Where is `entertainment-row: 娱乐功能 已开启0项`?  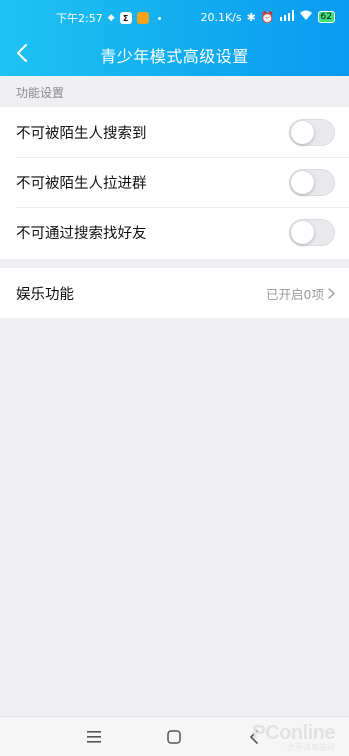
entertainment-row: 娱乐功能 已开启0项 is located at coordinates (174, 293).